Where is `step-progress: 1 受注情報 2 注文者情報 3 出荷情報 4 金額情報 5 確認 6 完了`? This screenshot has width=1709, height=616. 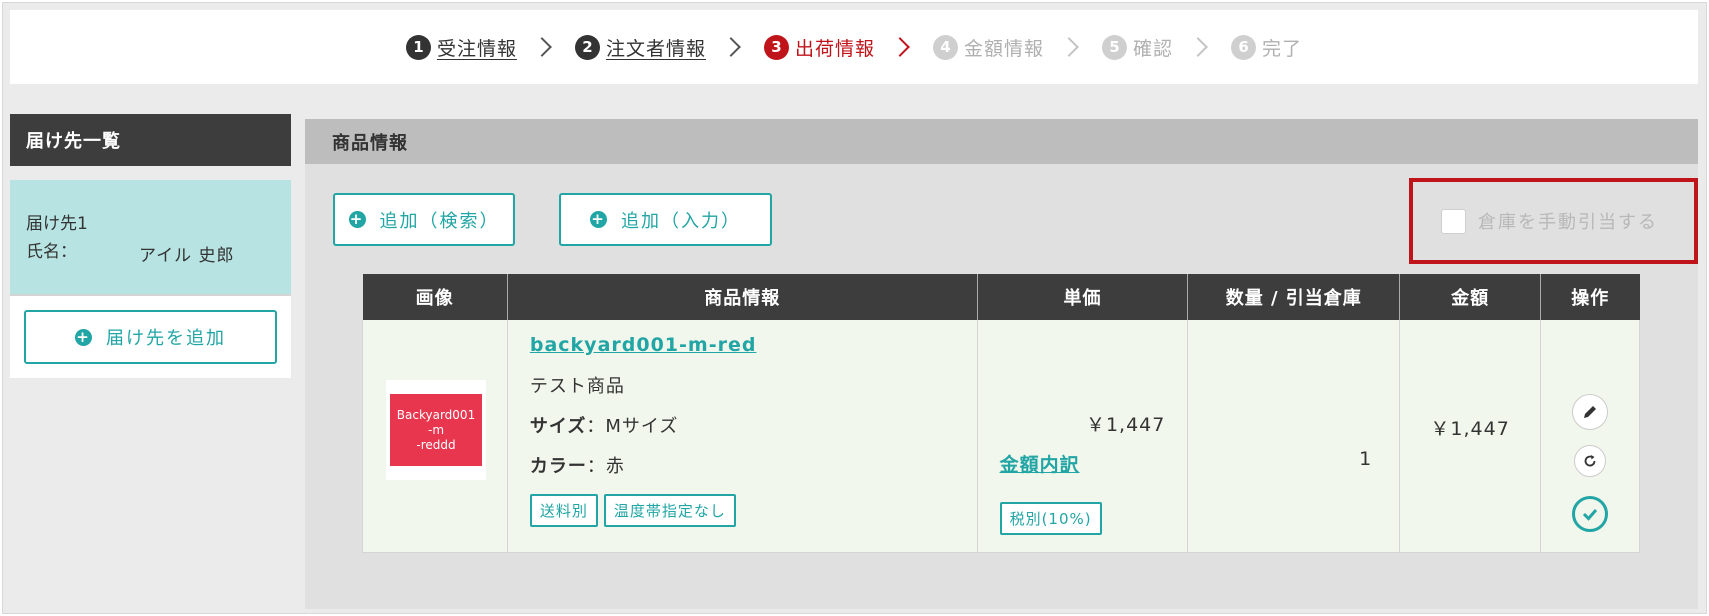
step-progress: 1 受注情報 2 注文者情報 3 出荷情報 4 金額情報 5 確認 6 完了 is located at coordinates (854, 47).